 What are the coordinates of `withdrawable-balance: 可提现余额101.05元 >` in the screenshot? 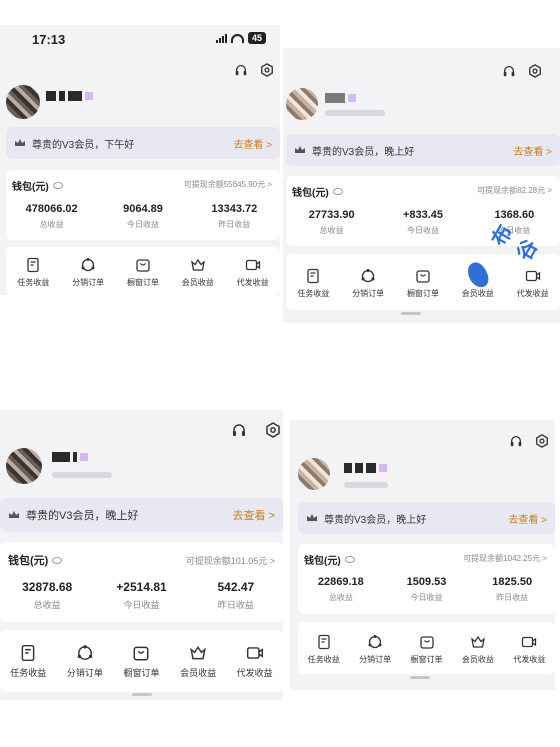 It's located at (230, 560).